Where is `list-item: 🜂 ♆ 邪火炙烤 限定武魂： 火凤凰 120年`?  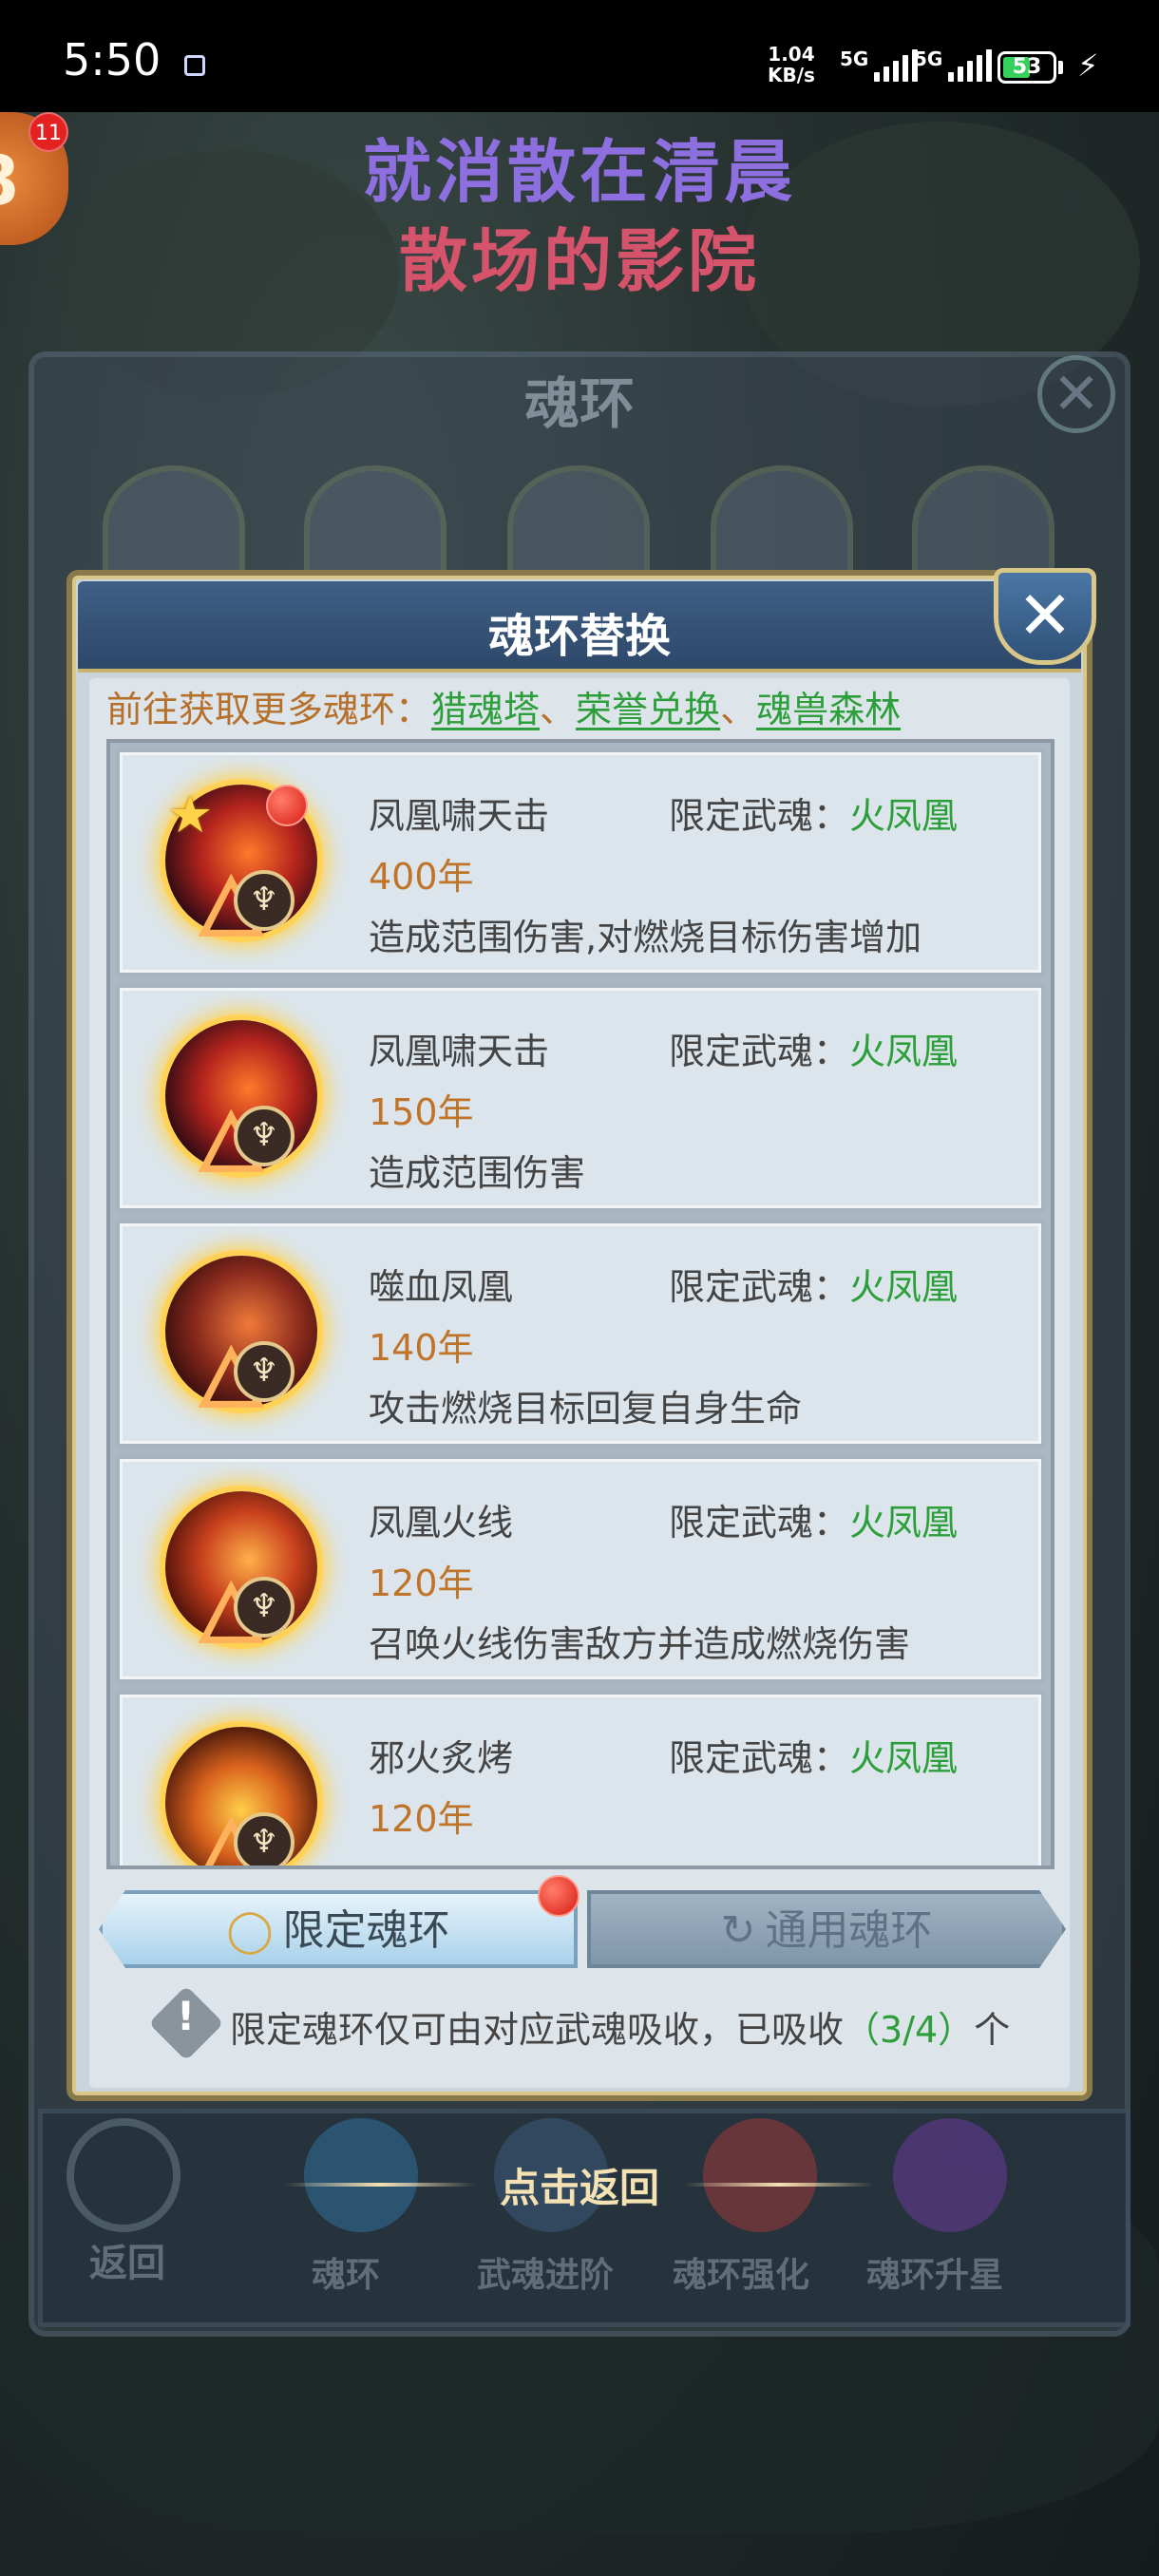
list-item: 🜂 ♆ 邪火炙烤 限定武魂： 火凤凰 120年 is located at coordinates (580, 1778).